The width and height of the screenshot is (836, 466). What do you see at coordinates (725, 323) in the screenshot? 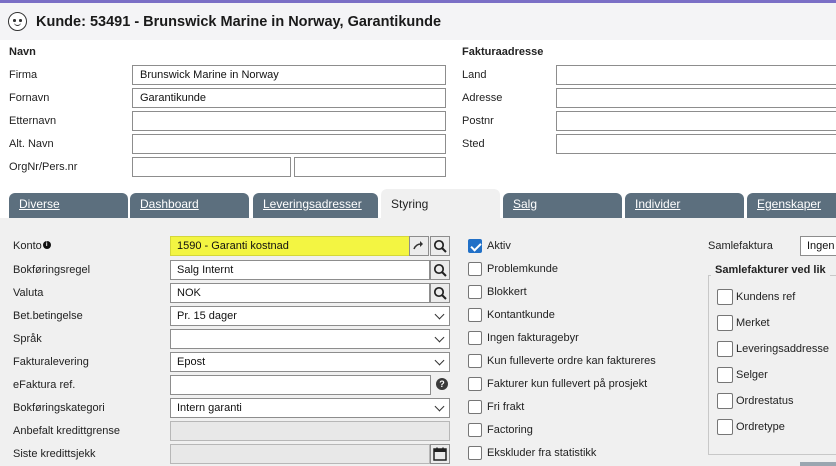
I see `merket-checkbox` at bounding box center [725, 323].